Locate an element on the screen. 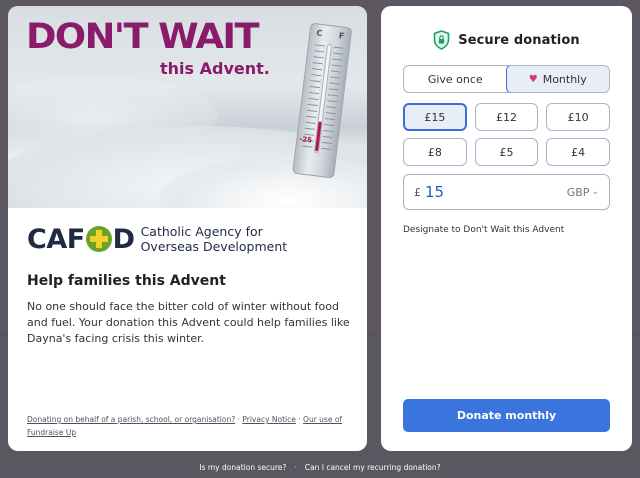 The width and height of the screenshot is (640, 478). cross-icon is located at coordinates (98, 239).